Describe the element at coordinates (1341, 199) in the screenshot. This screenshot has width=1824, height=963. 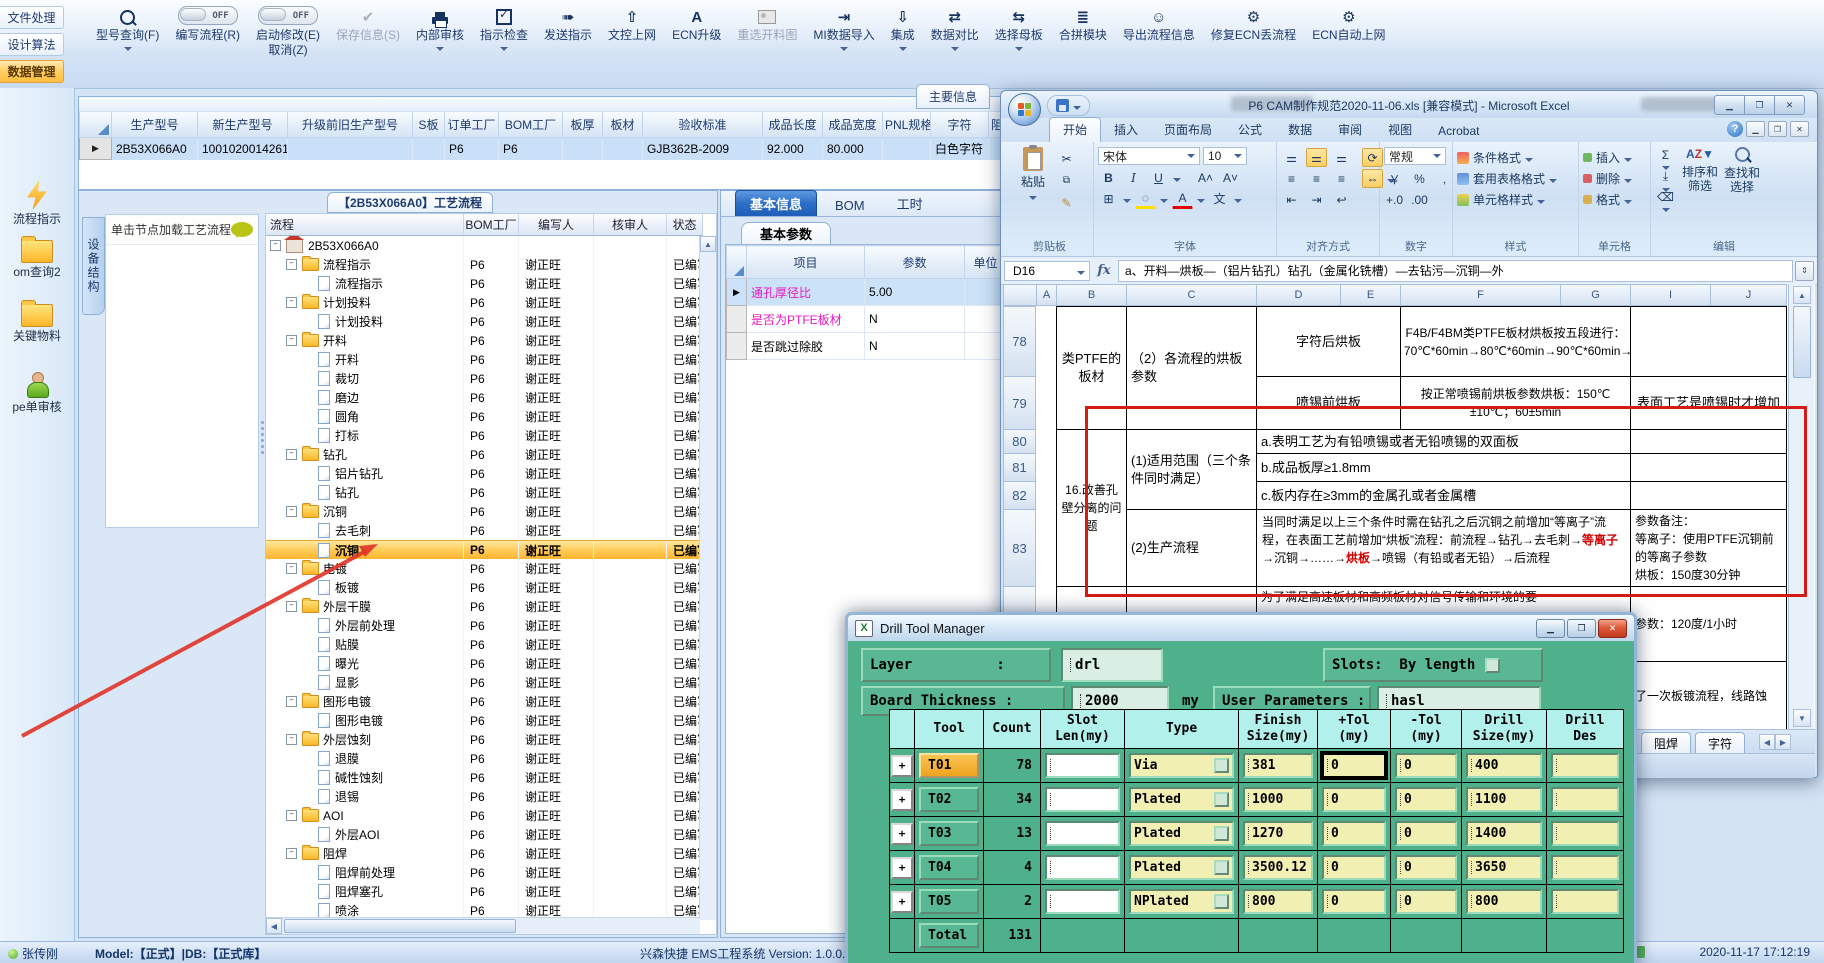
I see `wrap-text-button: ↩` at that location.